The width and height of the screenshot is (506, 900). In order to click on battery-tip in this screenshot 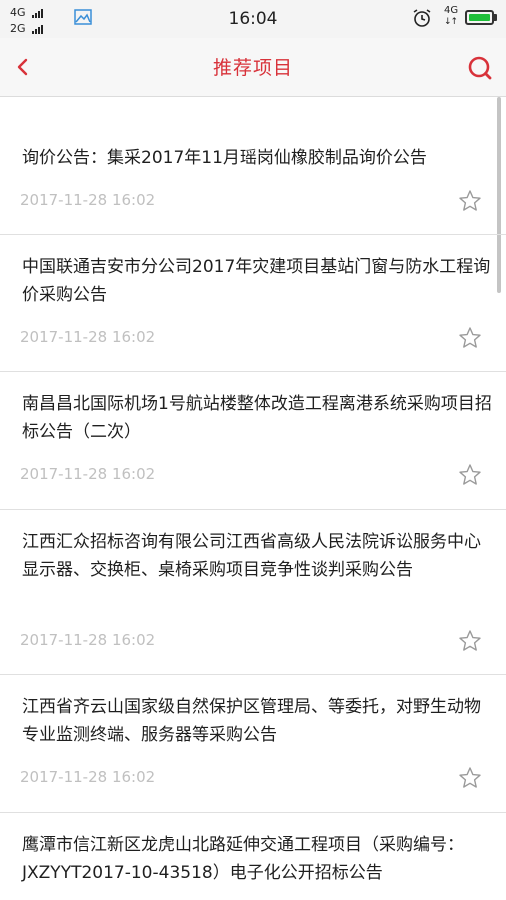, I will do `click(495, 17)`.